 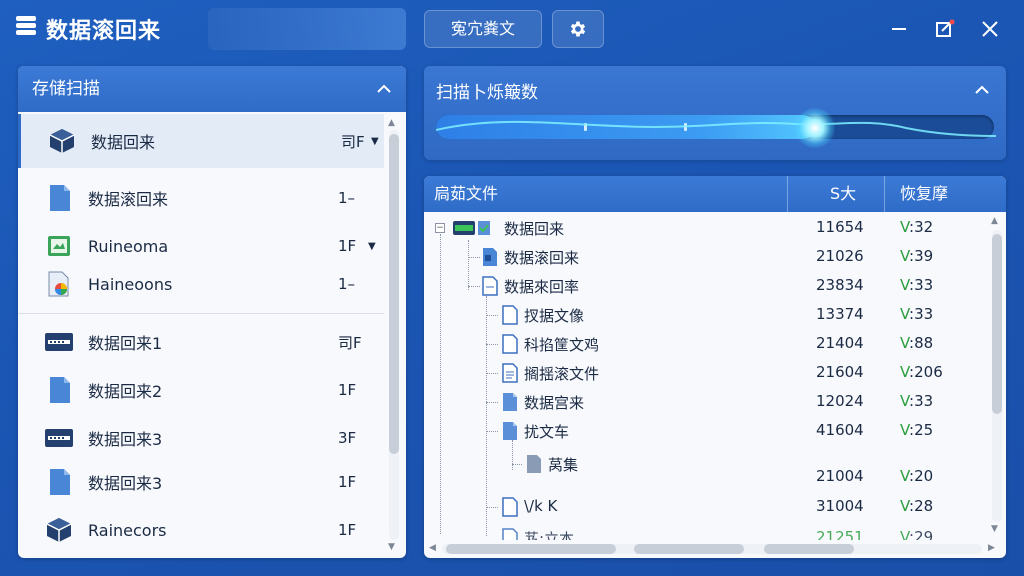 What do you see at coordinates (706, 476) in the screenshot?
I see `table-row: 21004 V:20` at bounding box center [706, 476].